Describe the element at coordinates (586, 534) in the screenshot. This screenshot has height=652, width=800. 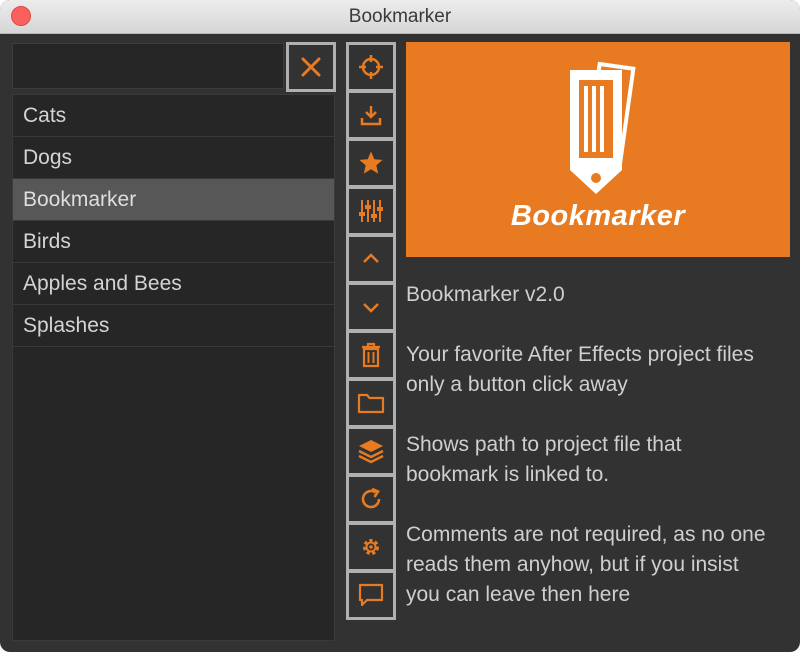
I see `comment-line: Comments are not required, as no one` at that location.